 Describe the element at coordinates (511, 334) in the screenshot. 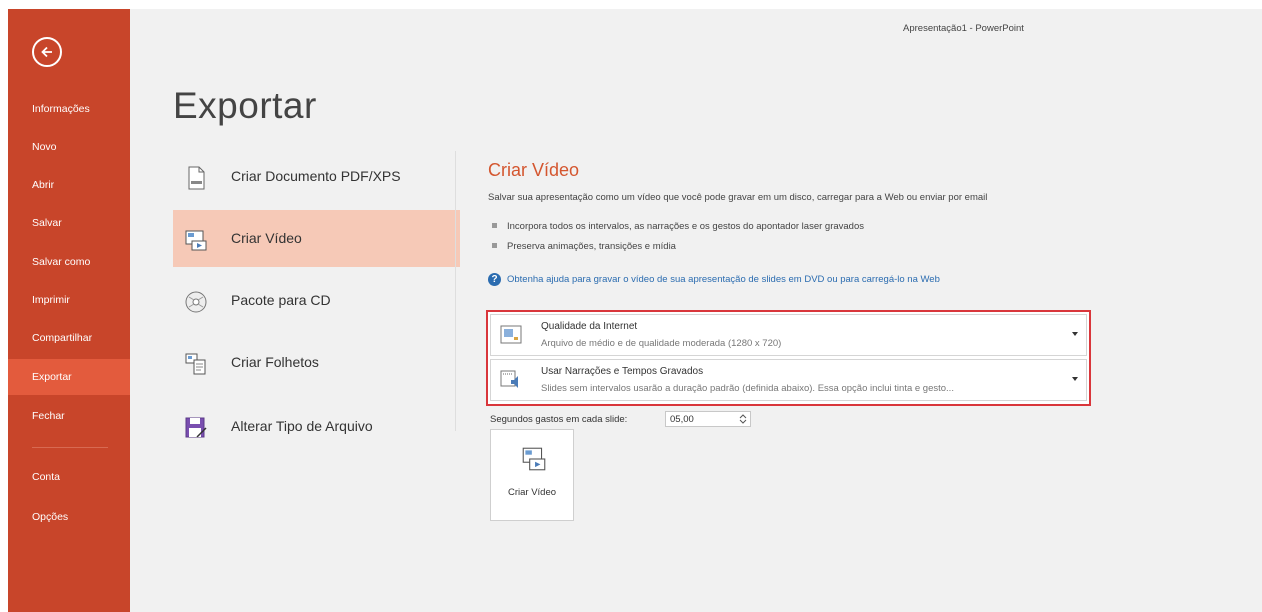

I see `video-quality-icon` at that location.